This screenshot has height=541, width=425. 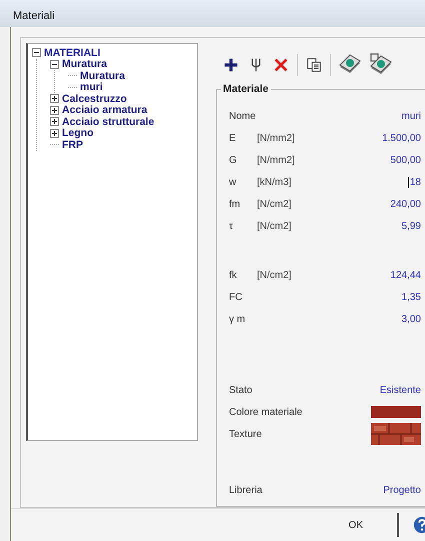 I want to click on property-name: FC, so click(x=236, y=297).